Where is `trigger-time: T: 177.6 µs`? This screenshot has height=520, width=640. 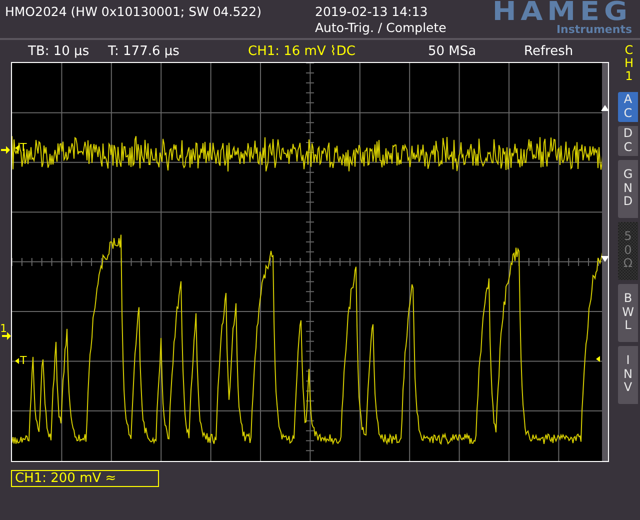
trigger-time: T: 177.6 µs is located at coordinates (144, 51).